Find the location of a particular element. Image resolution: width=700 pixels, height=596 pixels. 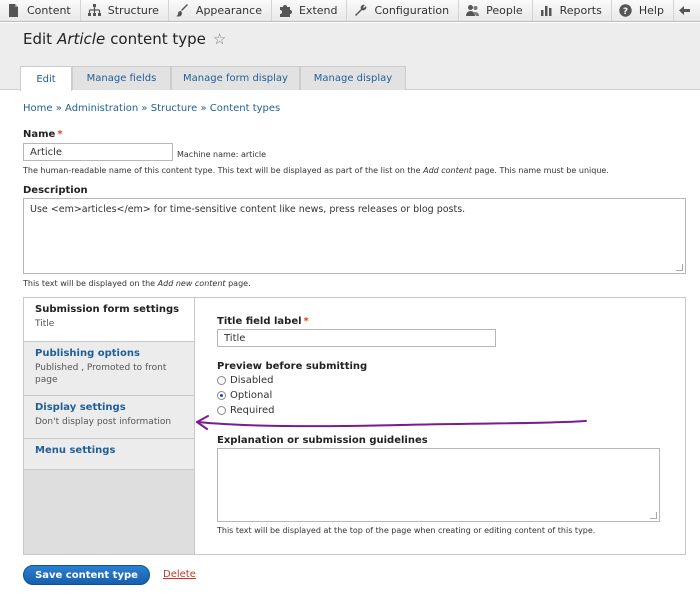

paintbrush-icon is located at coordinates (181, 10).